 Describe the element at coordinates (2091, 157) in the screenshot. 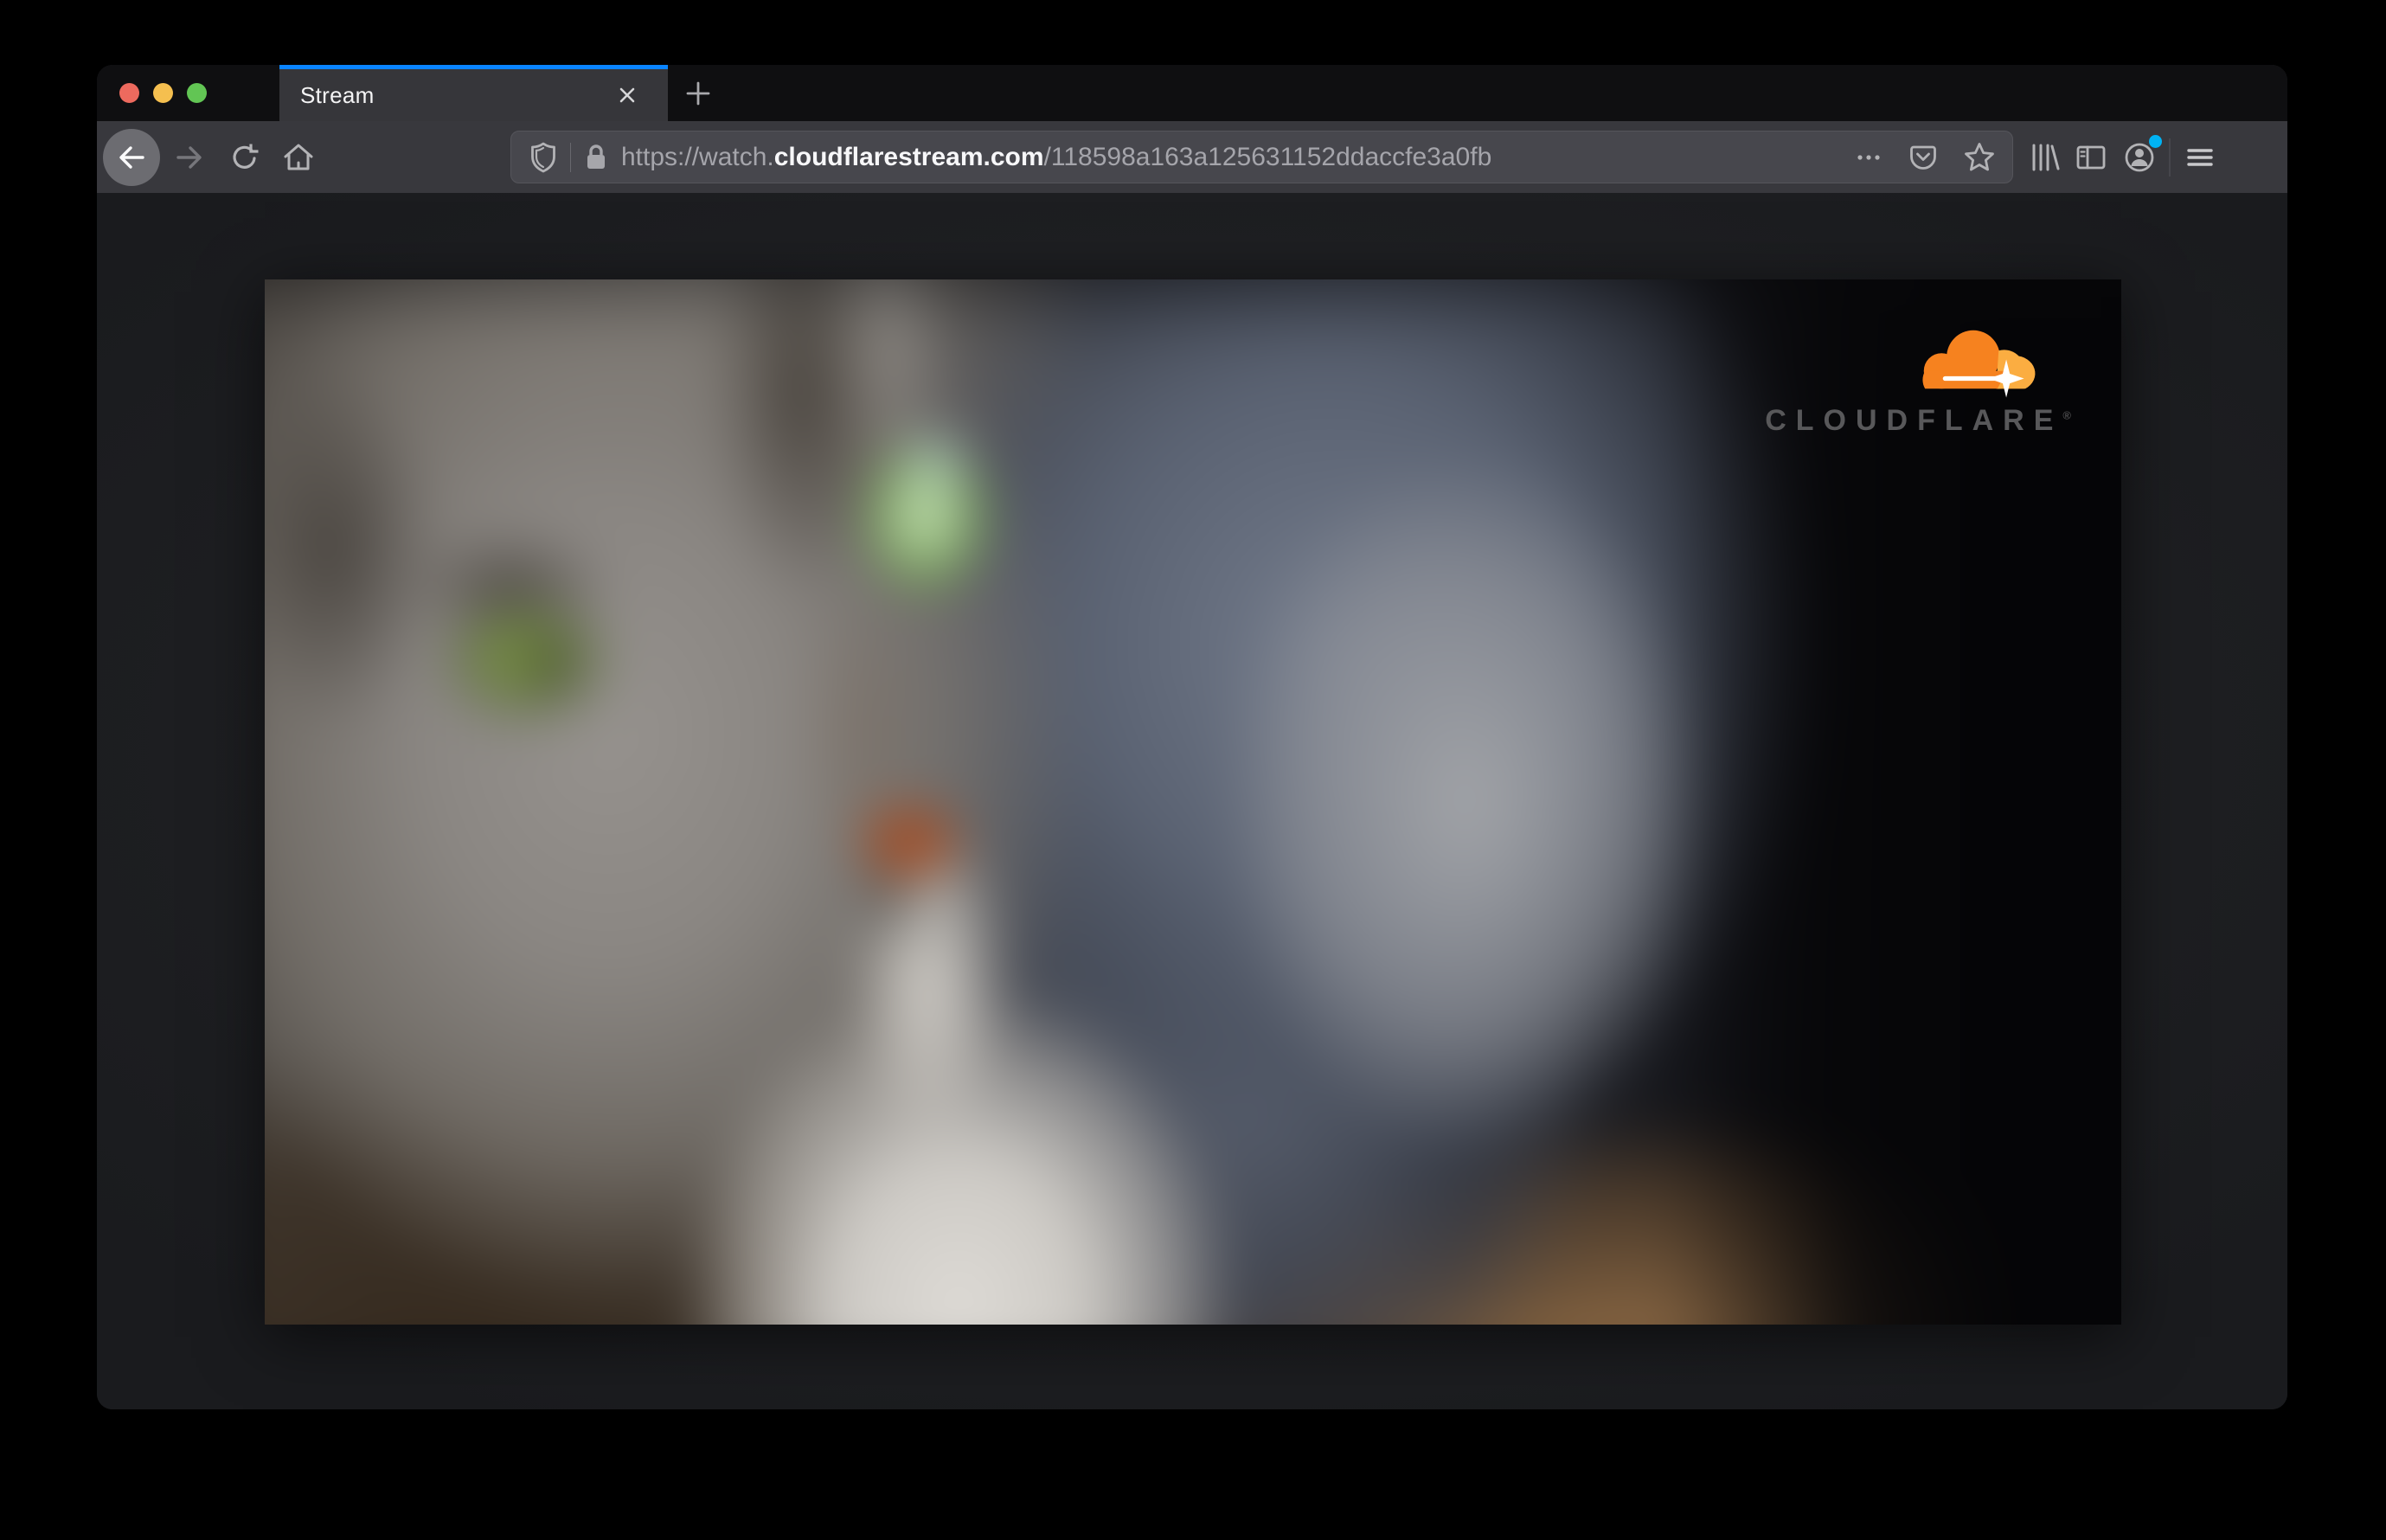

I see `sidebar-icon` at that location.